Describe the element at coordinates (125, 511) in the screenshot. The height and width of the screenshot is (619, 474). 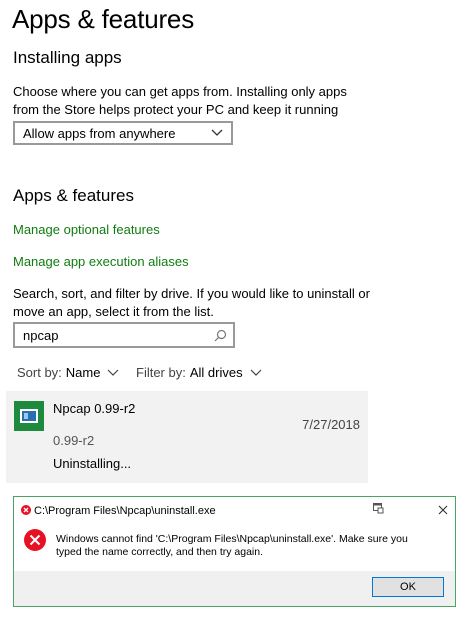
I see `dialog-title: C:\Program Files\Npcap\uninstall.exe` at that location.